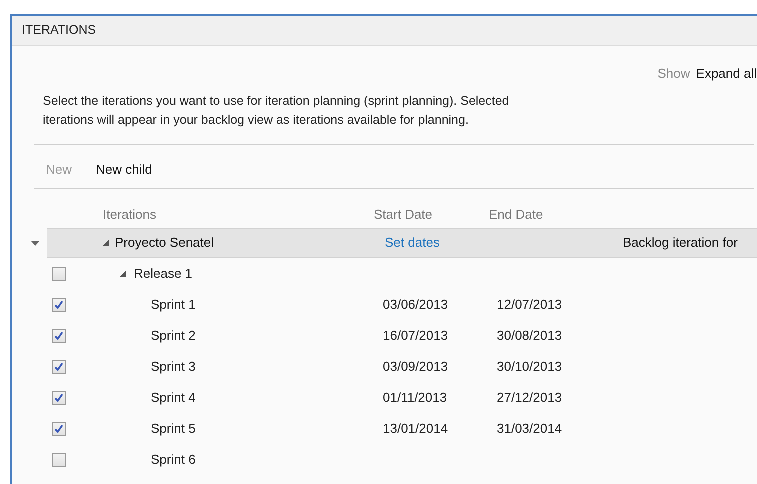 The image size is (757, 484). I want to click on column-header: Start Date, so click(403, 214).